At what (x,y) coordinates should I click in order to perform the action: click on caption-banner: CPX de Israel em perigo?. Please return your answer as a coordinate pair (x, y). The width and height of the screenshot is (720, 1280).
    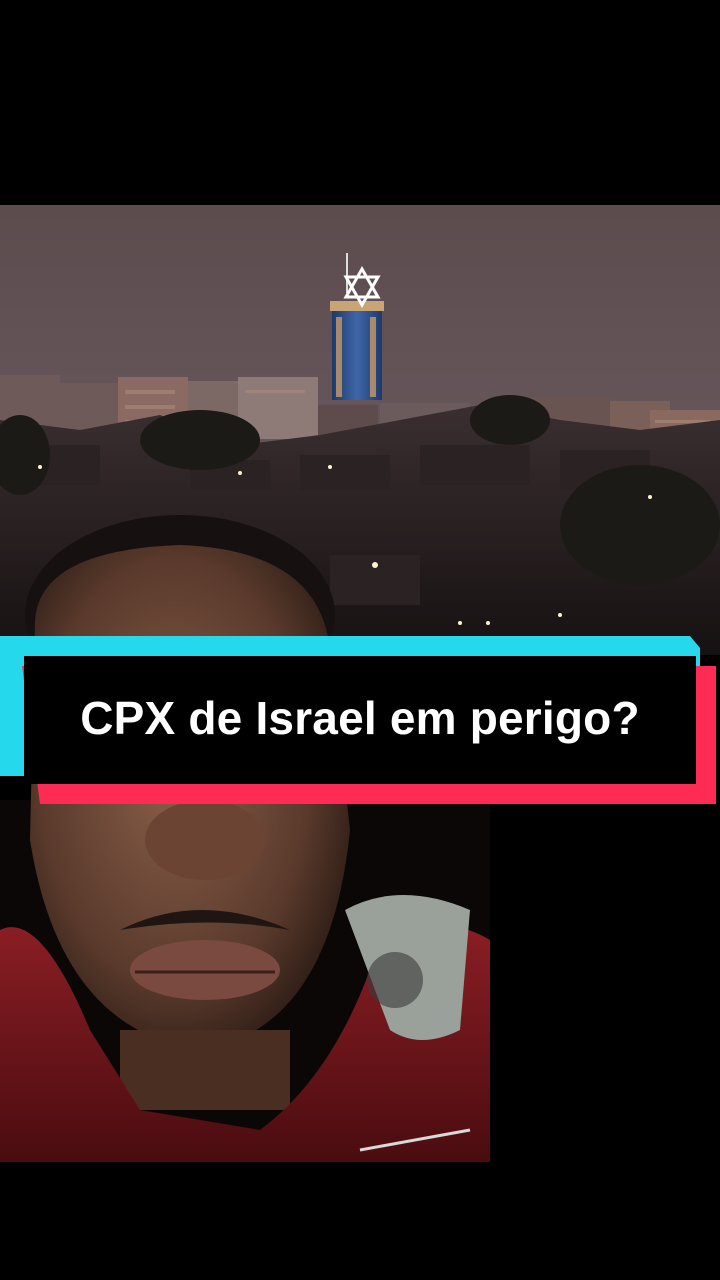
    Looking at the image, I should click on (360, 722).